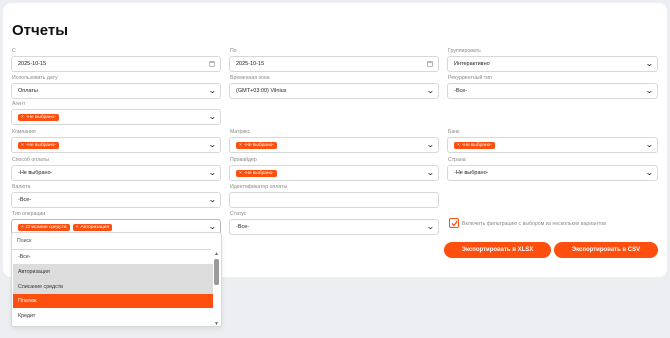 The height and width of the screenshot is (338, 670). What do you see at coordinates (30, 160) in the screenshot?
I see `payment-method-label: Способ оплаты` at bounding box center [30, 160].